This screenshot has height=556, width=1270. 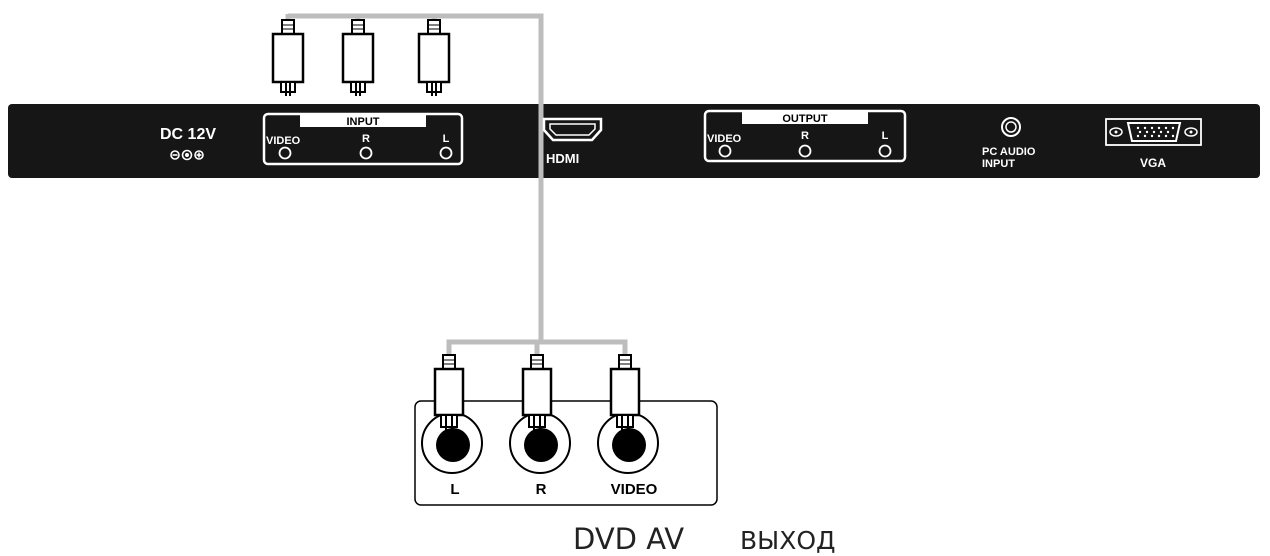 What do you see at coordinates (788, 540) in the screenshot?
I see `dvd-output-caption: ВЫХОД` at bounding box center [788, 540].